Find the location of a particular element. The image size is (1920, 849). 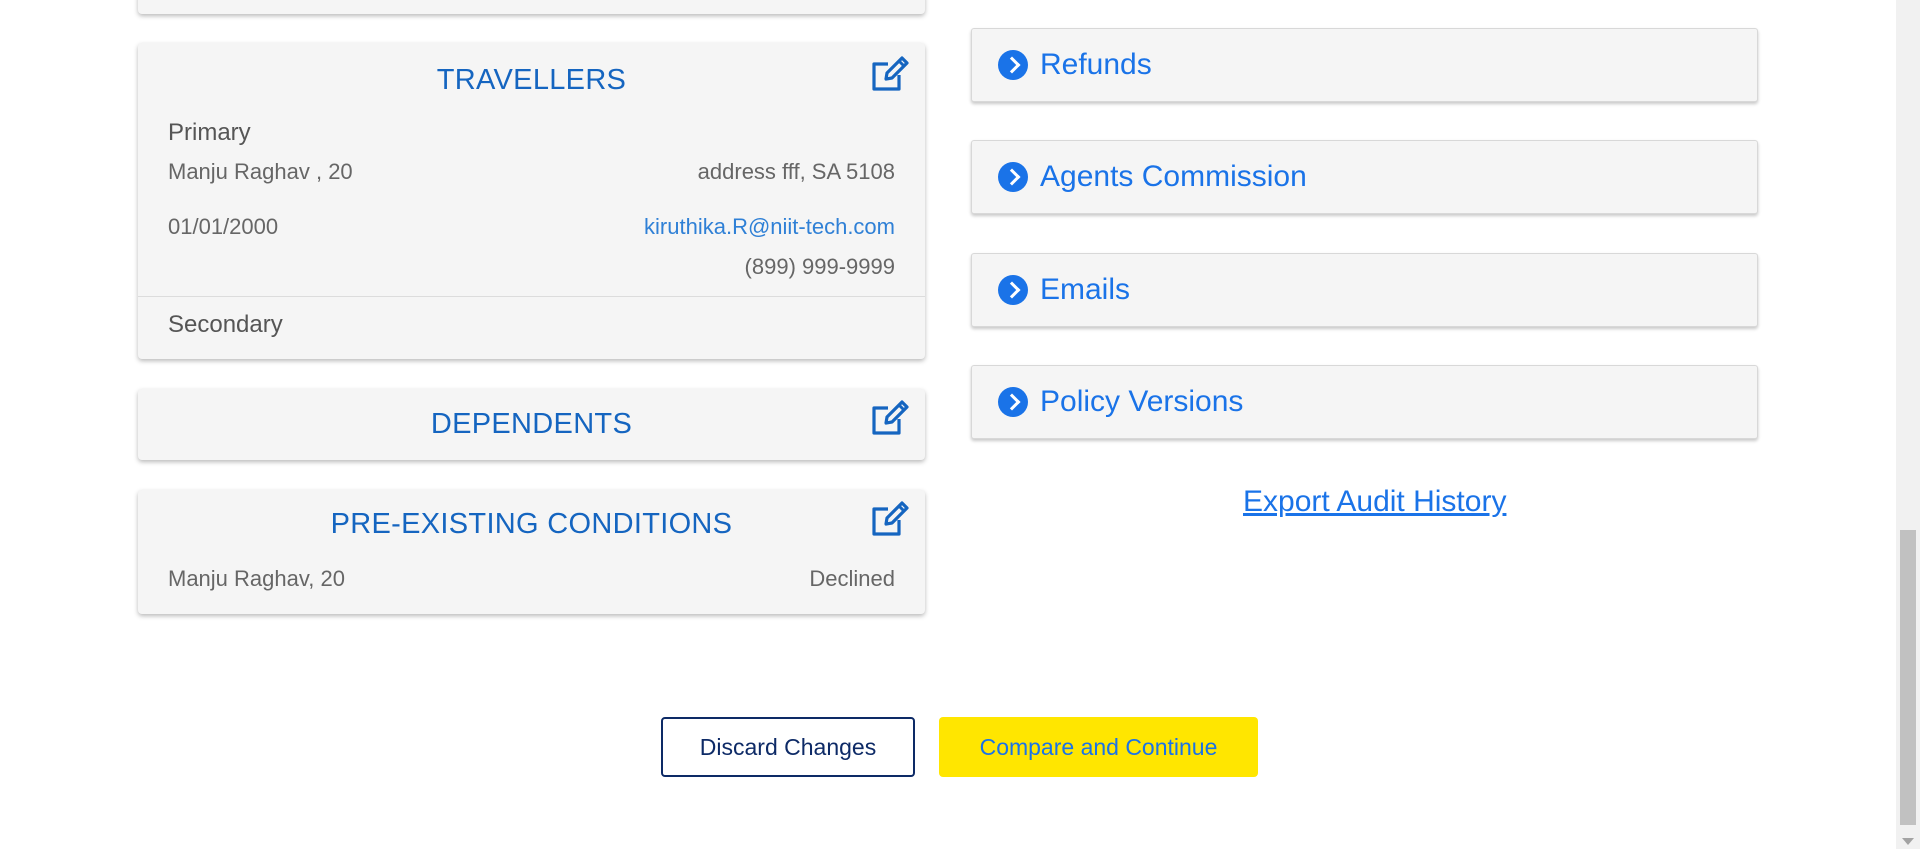

travellers-title: TRAVELLERS is located at coordinates (531, 80).